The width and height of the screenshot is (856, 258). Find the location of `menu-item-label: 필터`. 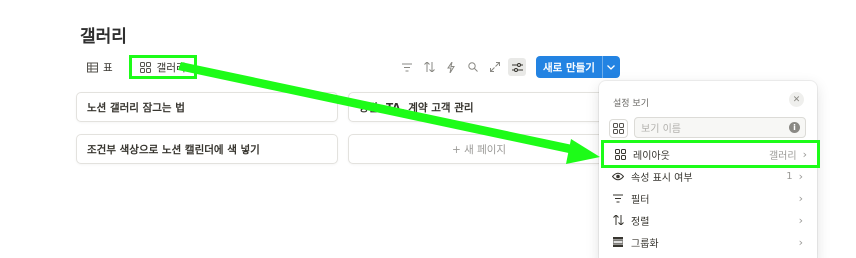

menu-item-label: 필터 is located at coordinates (640, 200).